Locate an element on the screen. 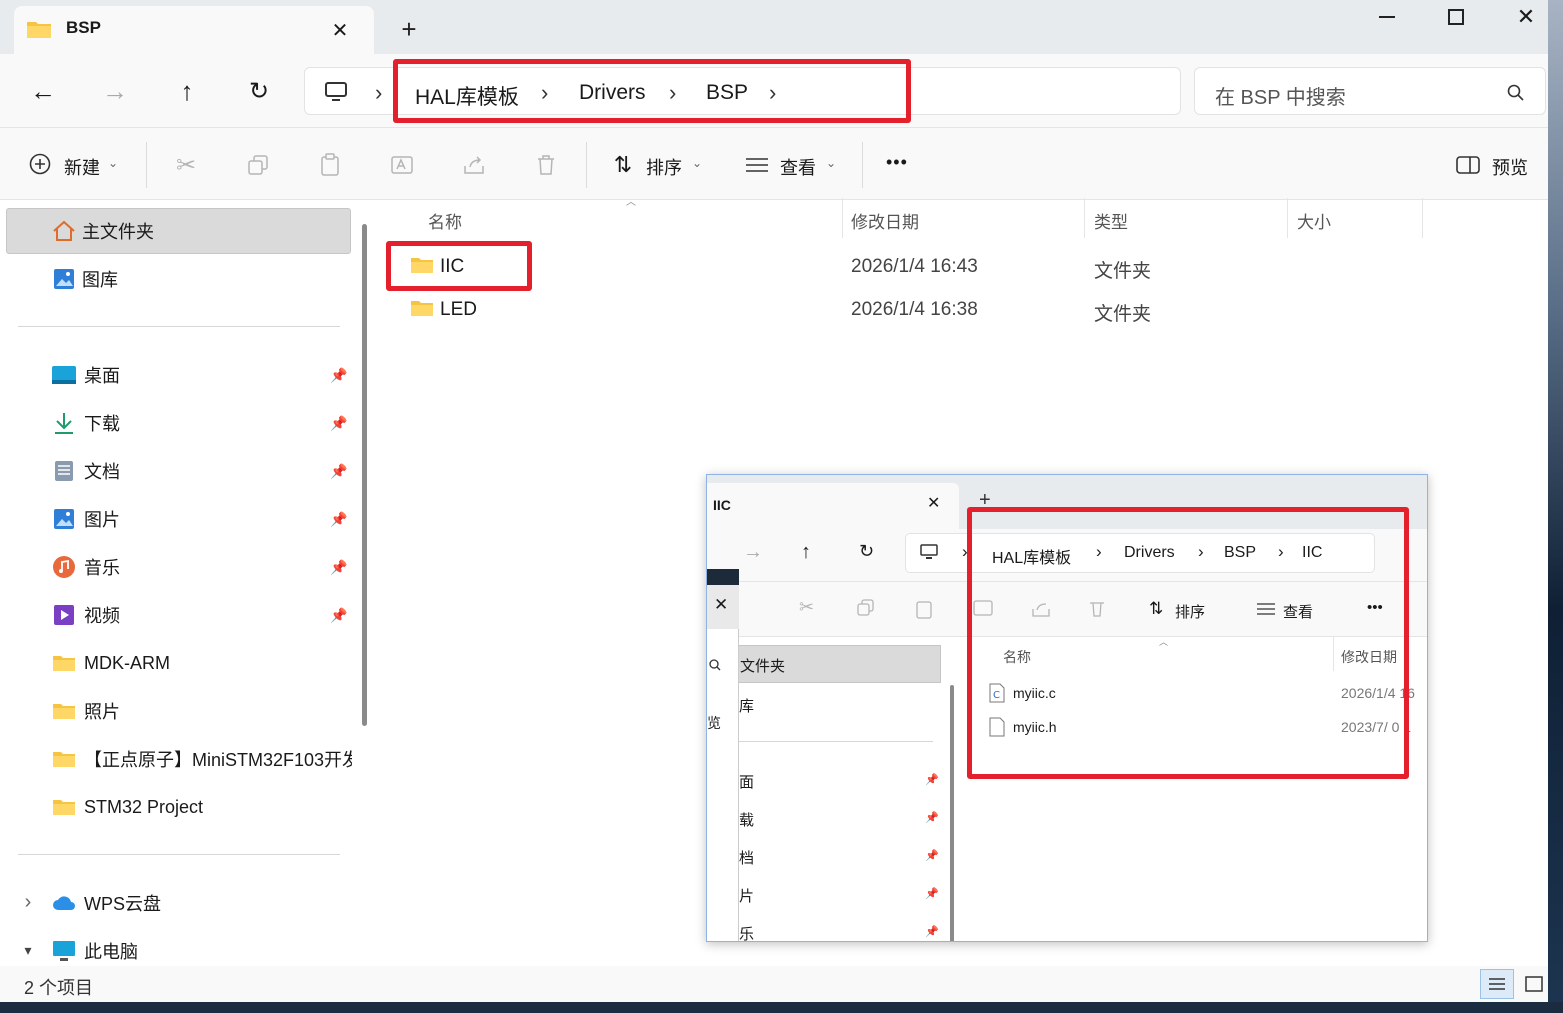  preview-button: 预览 is located at coordinates (1510, 167).